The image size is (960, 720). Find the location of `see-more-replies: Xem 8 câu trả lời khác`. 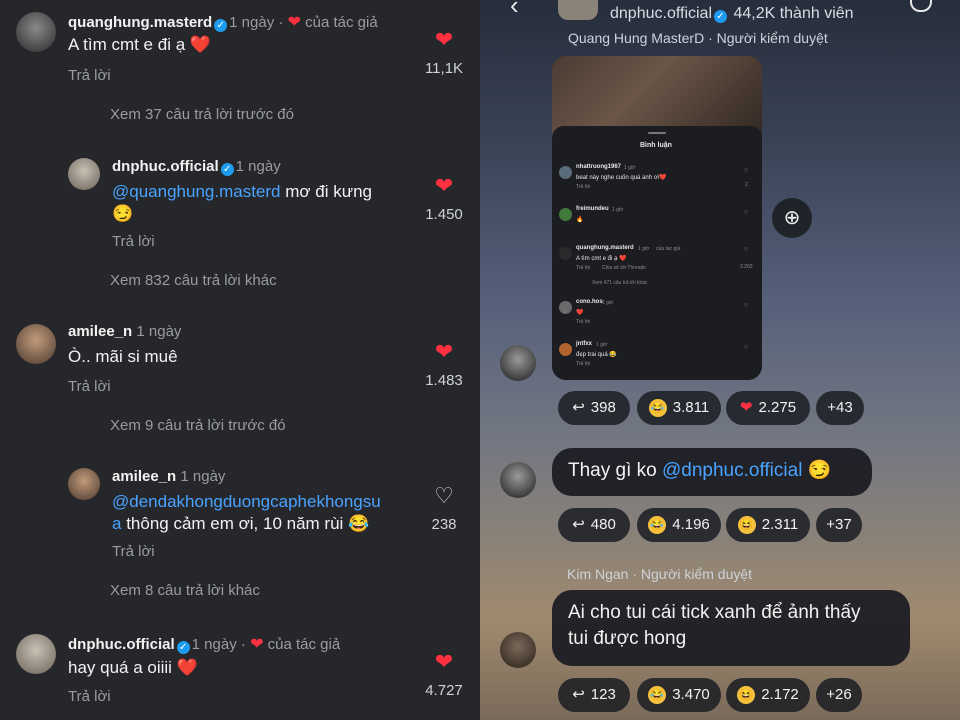

see-more-replies: Xem 8 câu trả lời khác is located at coordinates (185, 590).